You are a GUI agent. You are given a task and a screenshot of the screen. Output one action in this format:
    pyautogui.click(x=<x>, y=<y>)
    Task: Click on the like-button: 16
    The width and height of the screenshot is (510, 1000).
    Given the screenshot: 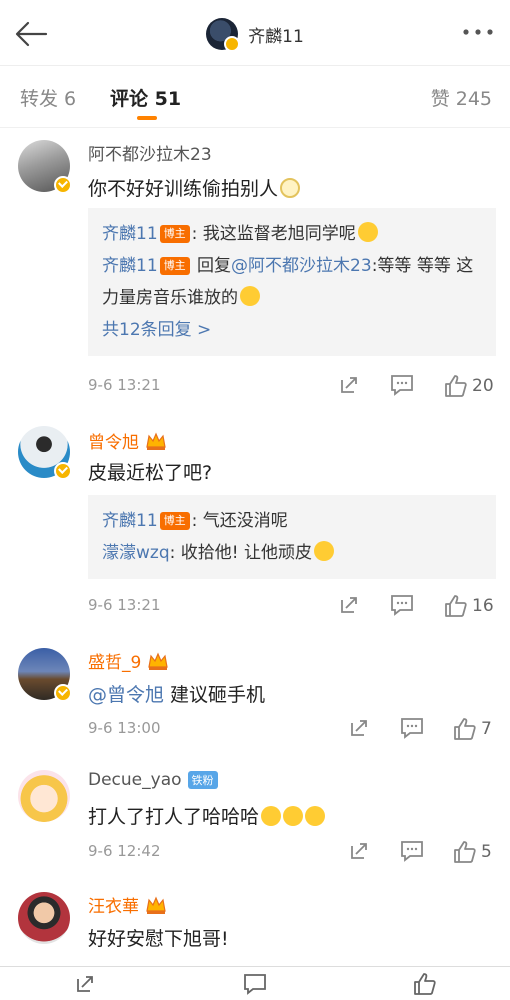 What is the action you would take?
    pyautogui.click(x=469, y=606)
    